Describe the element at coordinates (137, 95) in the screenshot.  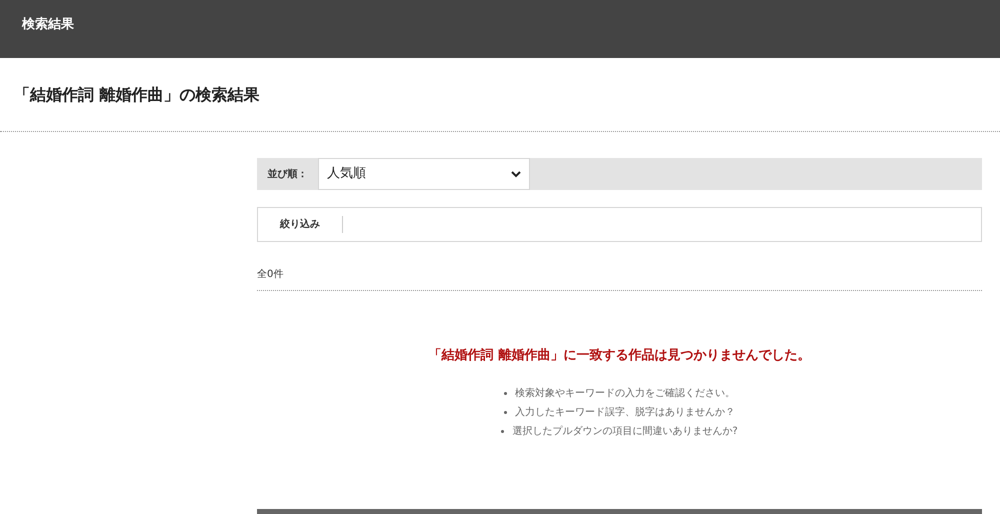
I see `page-title: 「結婚作詞 離婚作曲」の検索結果` at that location.